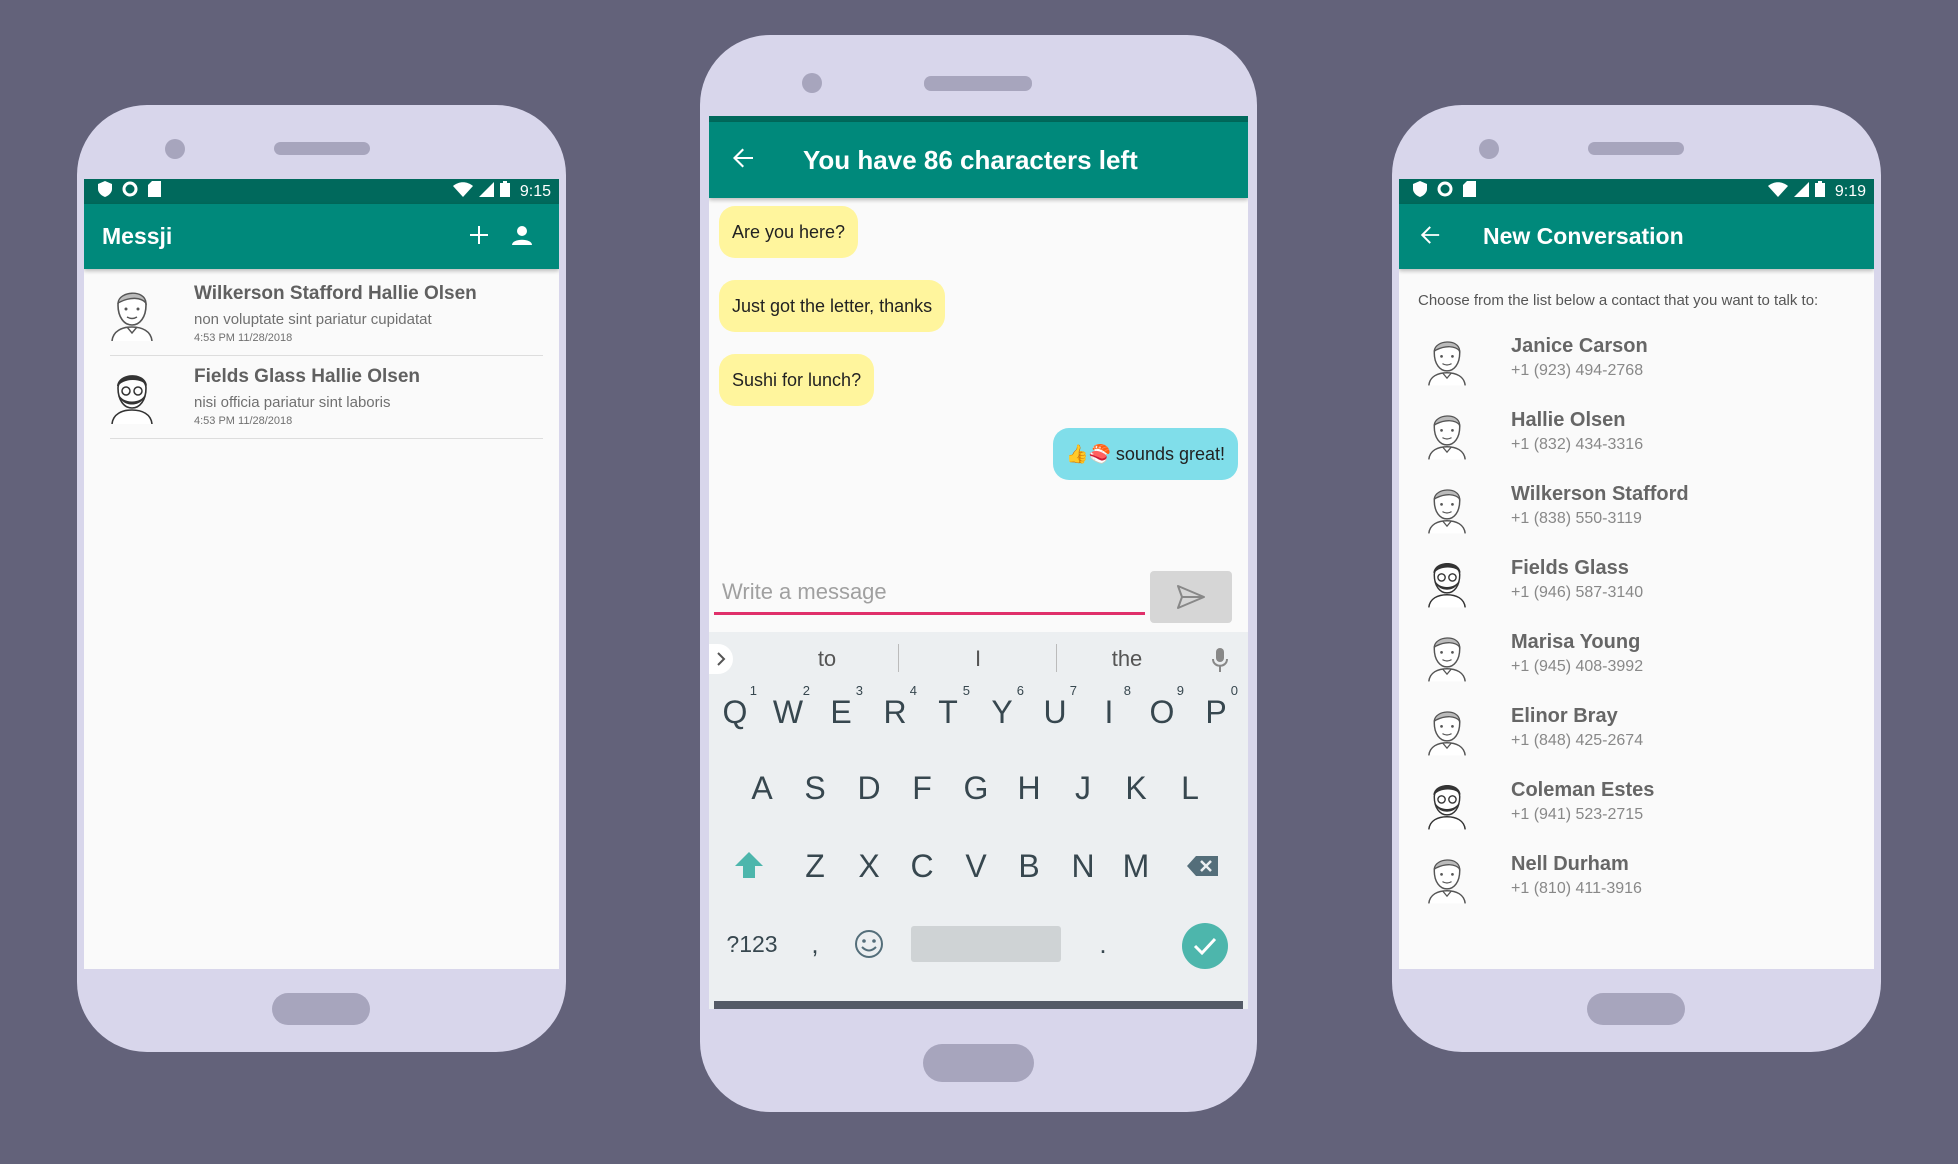  What do you see at coordinates (789, 232) in the screenshot?
I see `message-bubble-incoming: Are you here?` at bounding box center [789, 232].